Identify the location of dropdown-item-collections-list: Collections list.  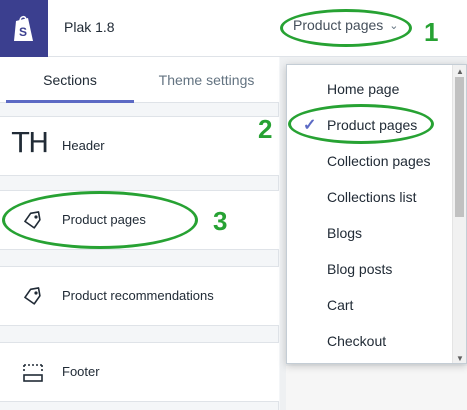
(371, 198).